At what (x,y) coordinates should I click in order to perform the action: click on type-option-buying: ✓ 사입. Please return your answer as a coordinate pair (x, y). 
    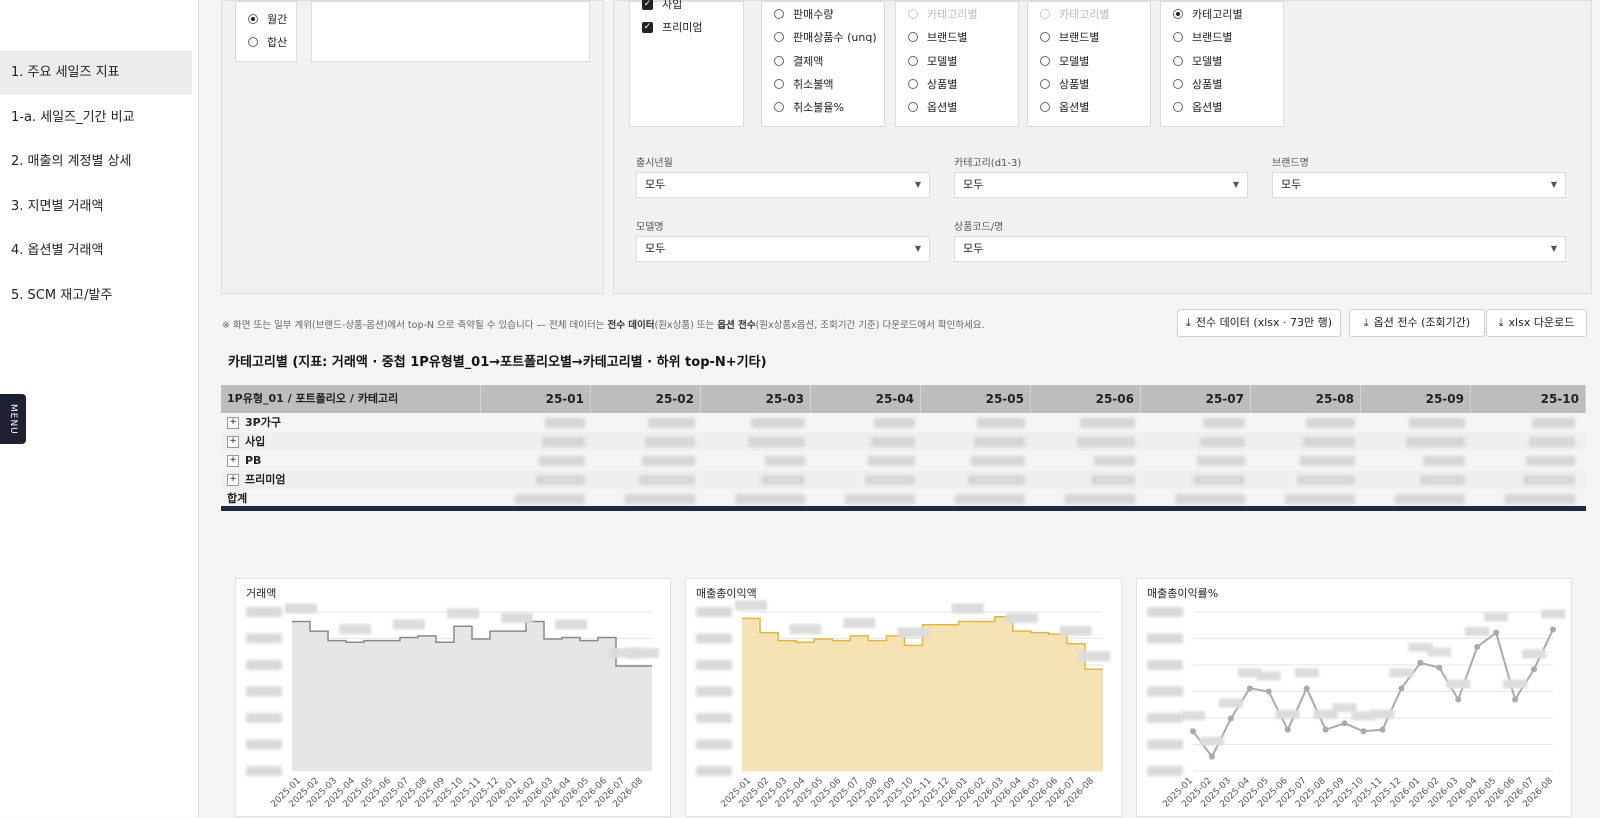
    Looking at the image, I should click on (662, 6).